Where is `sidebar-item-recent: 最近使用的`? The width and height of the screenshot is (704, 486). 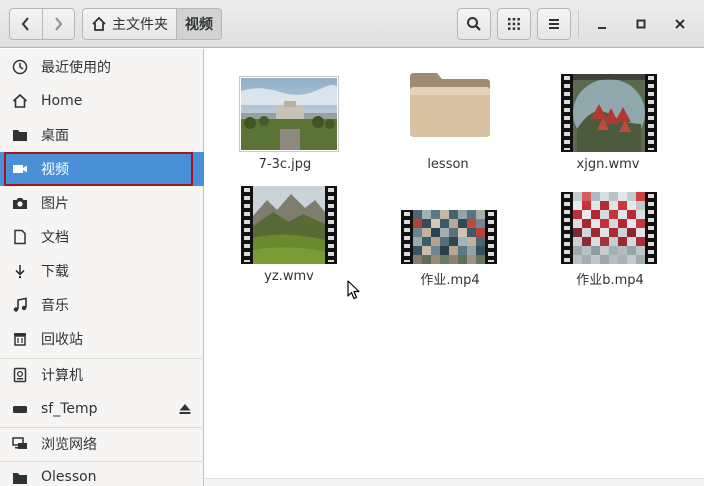
sidebar-item-recent: 最近使用的 is located at coordinates (102, 67).